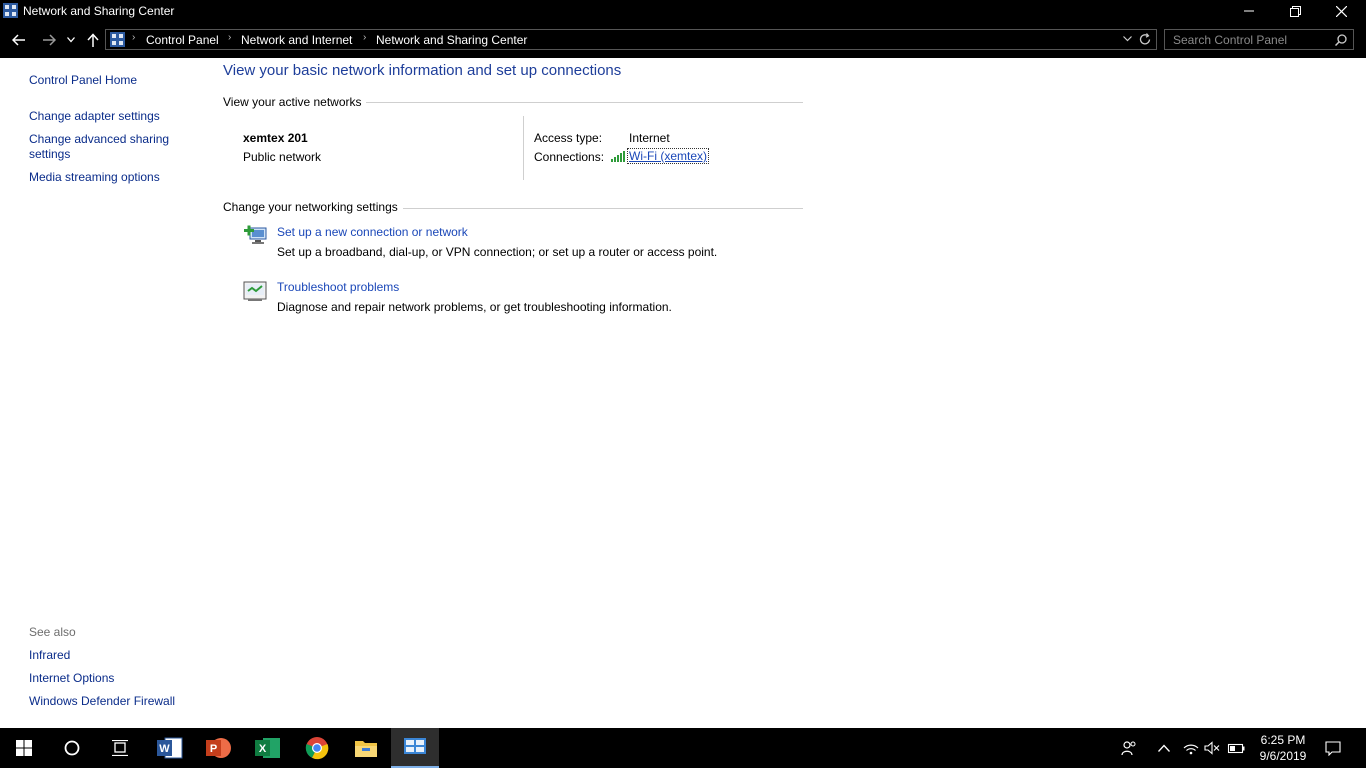  What do you see at coordinates (310, 207) in the screenshot?
I see `change-settings-heading: Change your networking settings` at bounding box center [310, 207].